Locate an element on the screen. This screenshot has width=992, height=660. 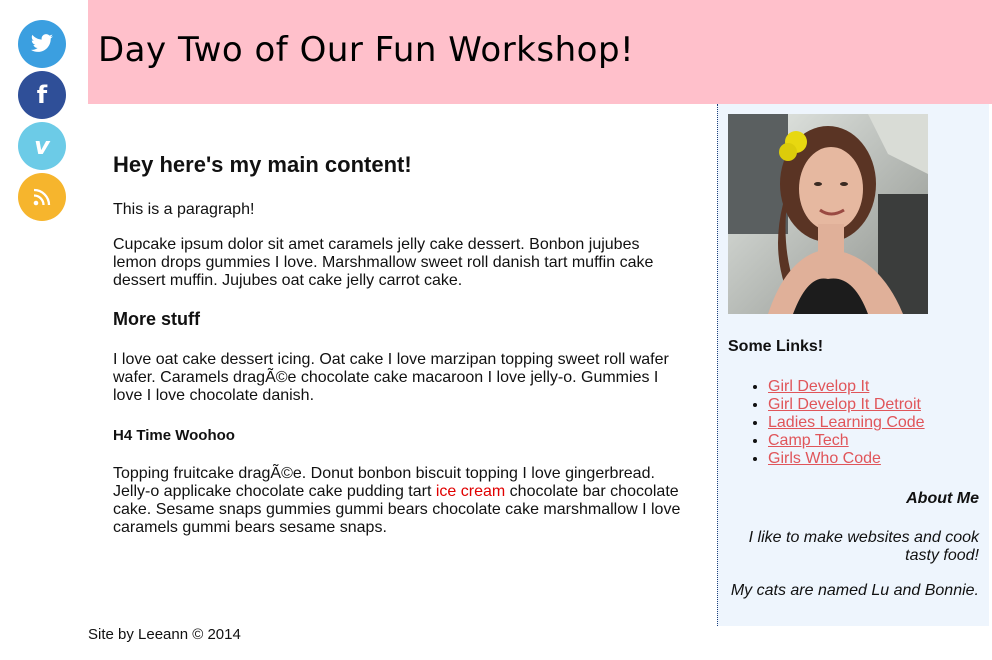
twitter-icon is located at coordinates (42, 44).